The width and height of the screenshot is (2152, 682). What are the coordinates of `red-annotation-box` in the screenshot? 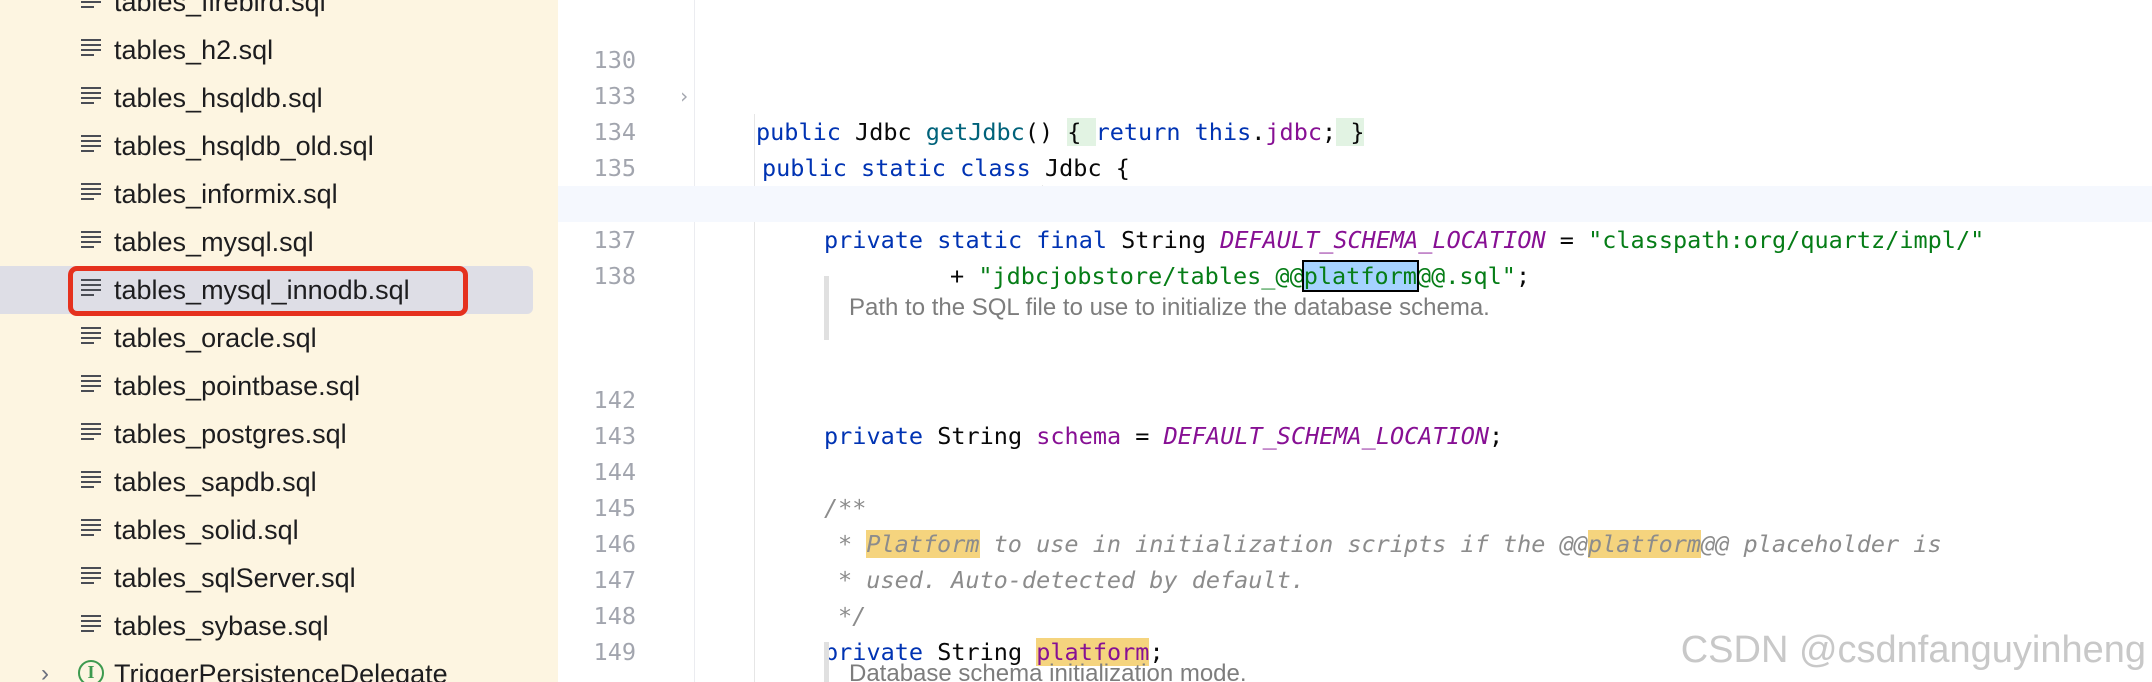 It's located at (268, 291).